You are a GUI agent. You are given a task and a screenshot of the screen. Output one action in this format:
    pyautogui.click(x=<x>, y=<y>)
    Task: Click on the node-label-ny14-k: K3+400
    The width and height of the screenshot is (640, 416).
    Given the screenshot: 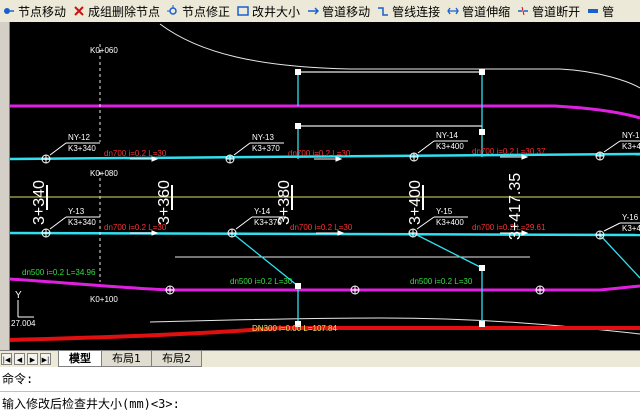 What is the action you would take?
    pyautogui.click(x=450, y=146)
    